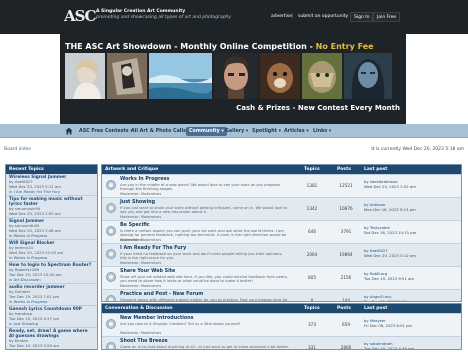 Image resolution: width=468 pixels, height=352 pixels. Describe the element at coordinates (106, 131) in the screenshot. I see `nav-asc-free-contests: ASC Free Contests ▾` at that location.